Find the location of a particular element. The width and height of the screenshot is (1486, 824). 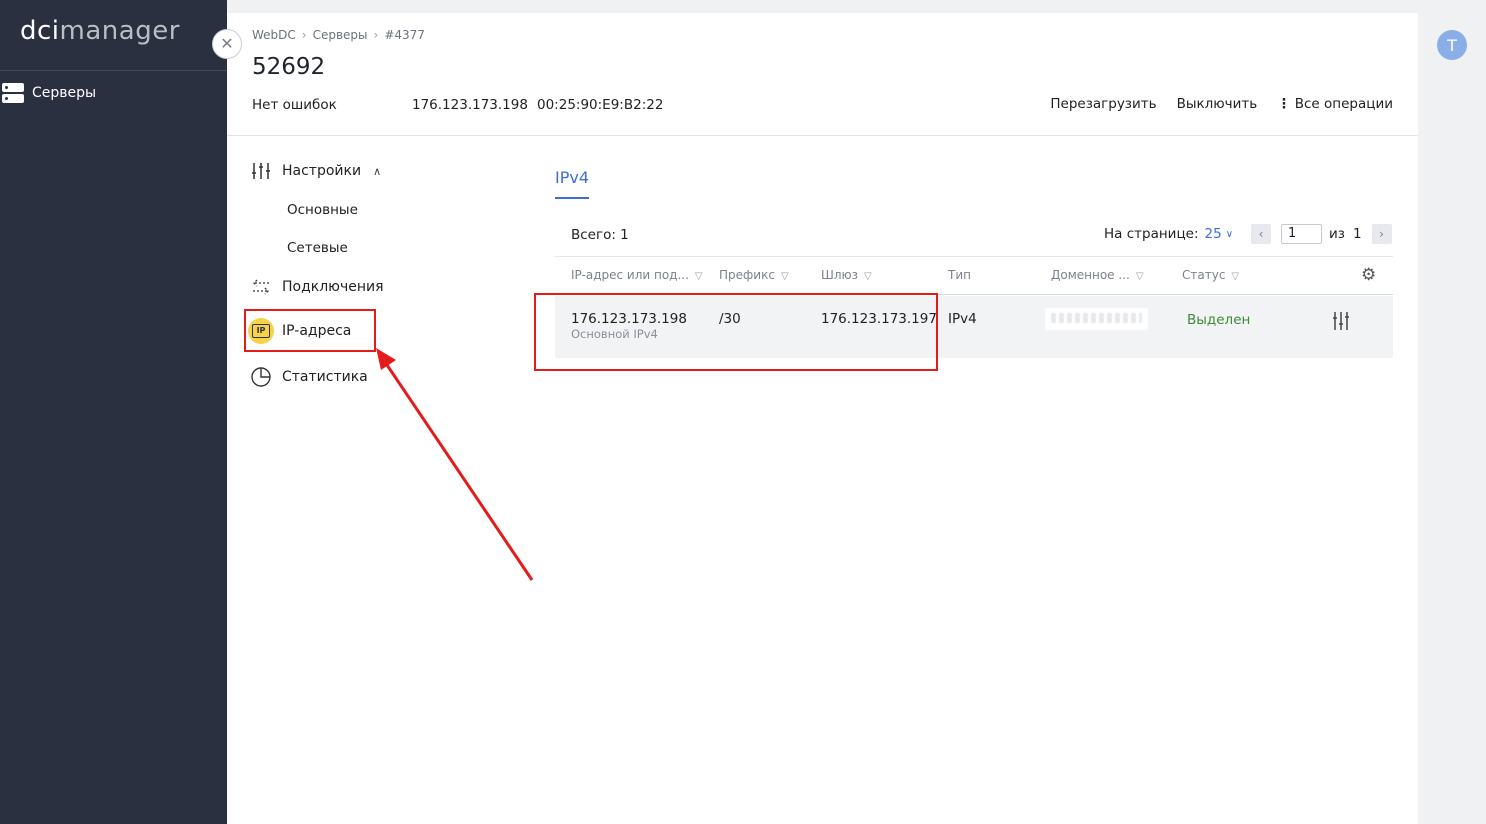

annotation-box-row is located at coordinates (736, 332).